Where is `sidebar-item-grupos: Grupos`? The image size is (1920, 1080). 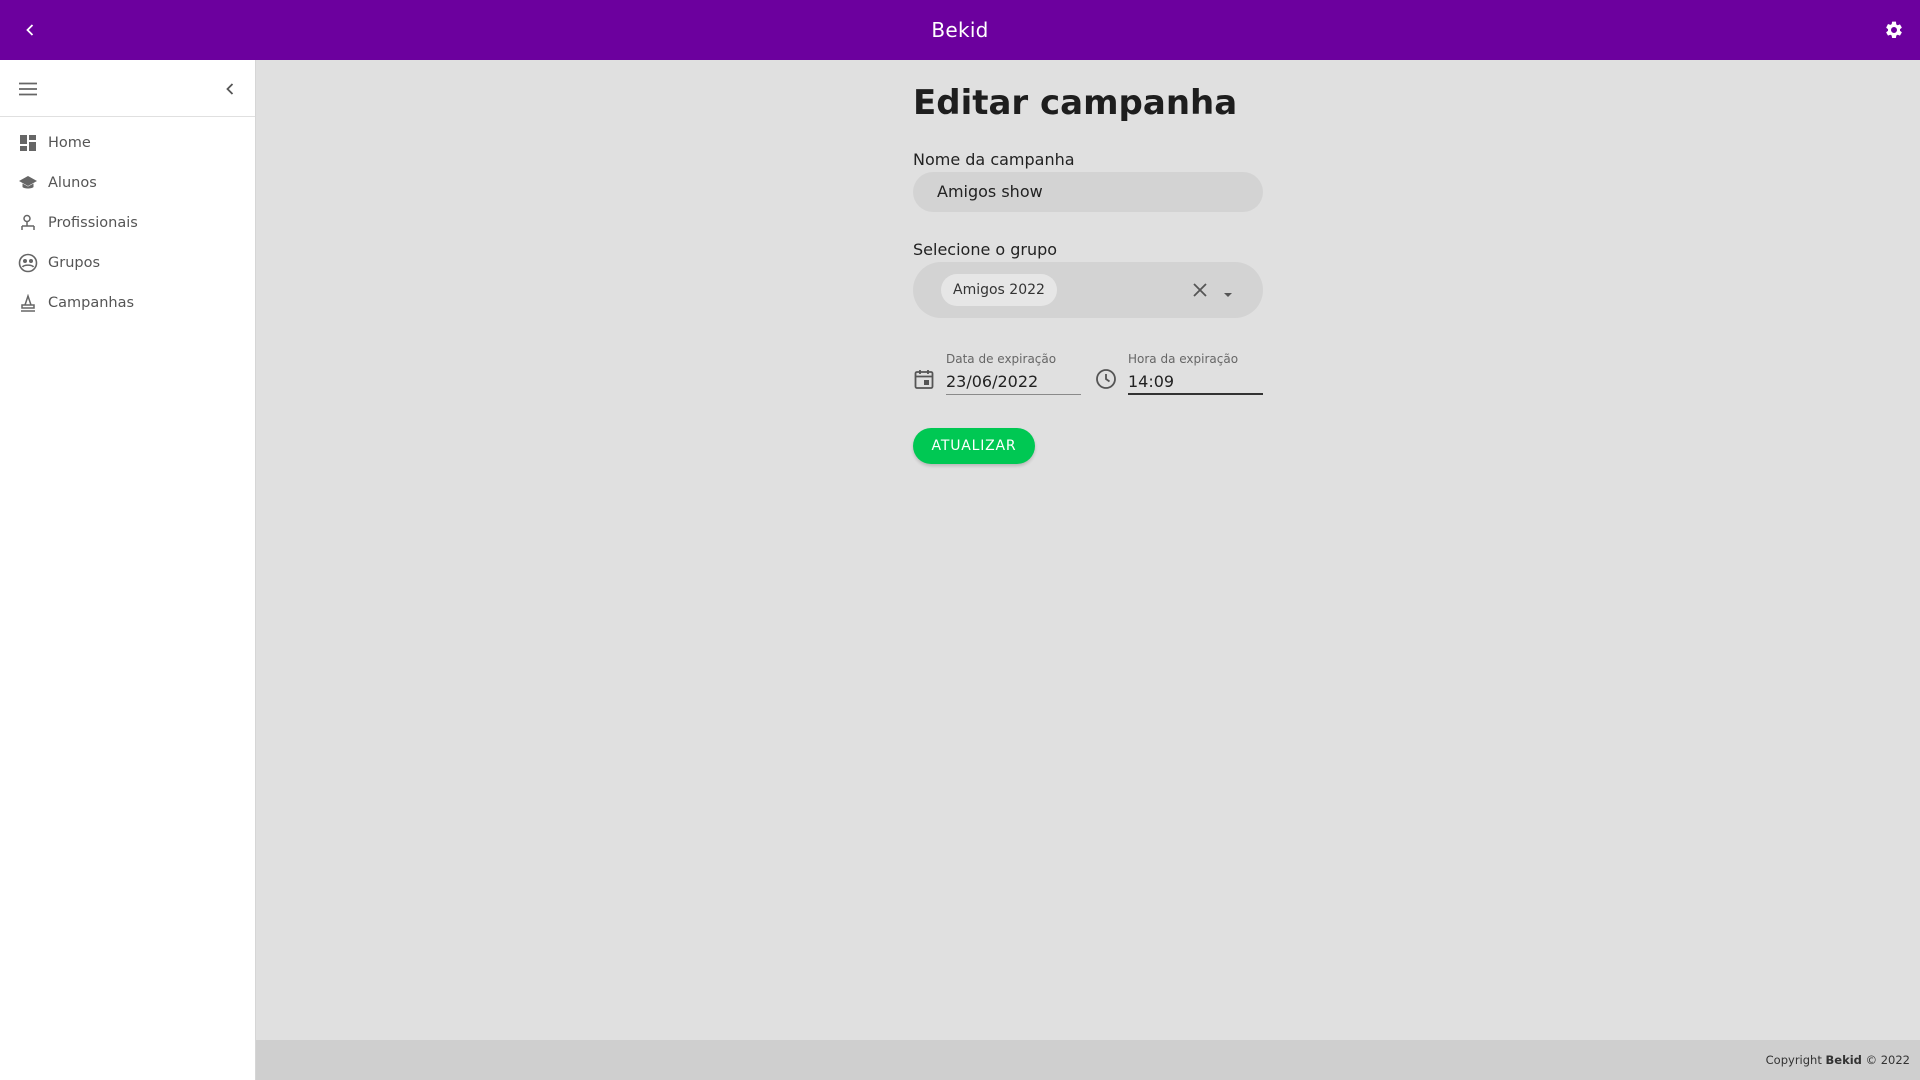
sidebar-item-grupos: Grupos is located at coordinates (127, 263).